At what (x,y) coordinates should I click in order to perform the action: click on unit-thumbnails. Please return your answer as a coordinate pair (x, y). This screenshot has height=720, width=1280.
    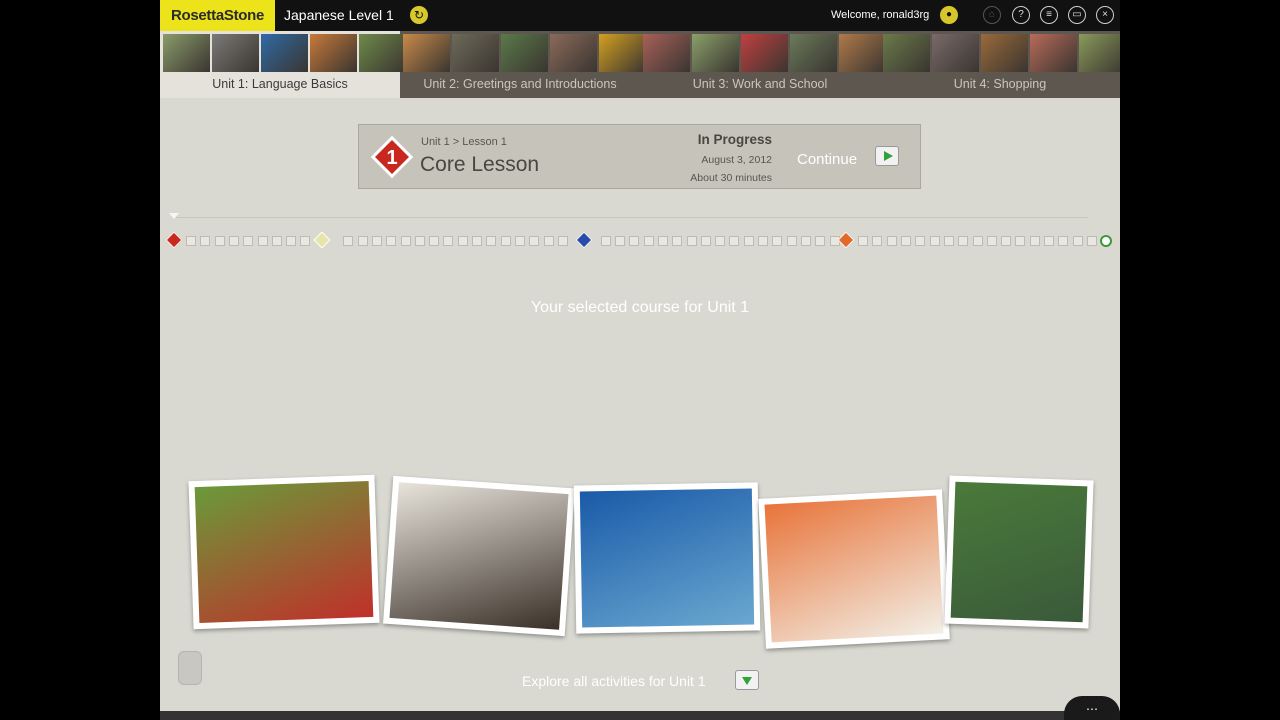
    Looking at the image, I should click on (1001, 53).